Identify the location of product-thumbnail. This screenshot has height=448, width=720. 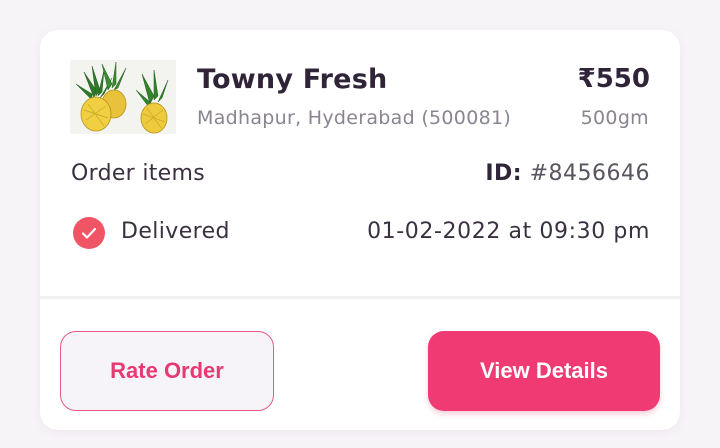
(123, 97).